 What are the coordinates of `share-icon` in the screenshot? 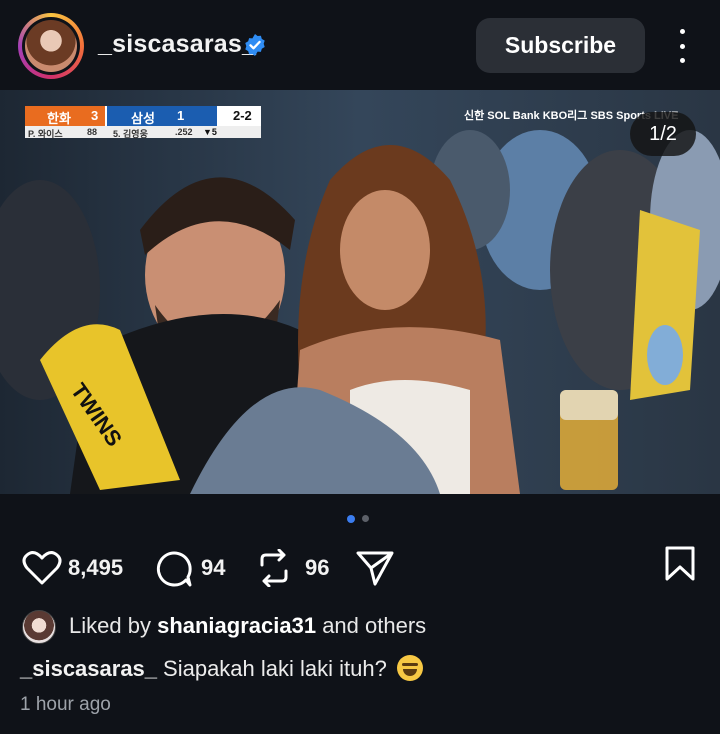 It's located at (375, 568).